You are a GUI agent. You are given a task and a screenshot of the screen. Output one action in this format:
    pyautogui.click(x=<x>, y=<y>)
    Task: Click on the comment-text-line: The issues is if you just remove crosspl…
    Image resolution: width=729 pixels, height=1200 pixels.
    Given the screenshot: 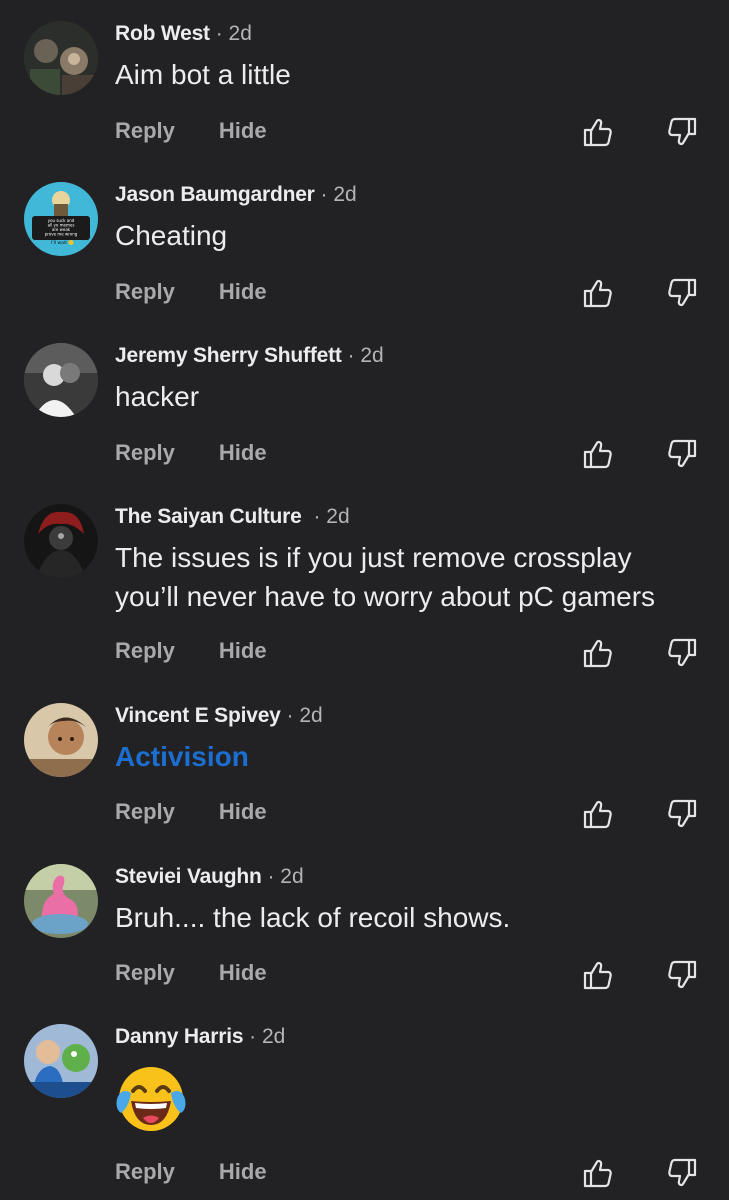 What is the action you would take?
    pyautogui.click(x=373, y=557)
    